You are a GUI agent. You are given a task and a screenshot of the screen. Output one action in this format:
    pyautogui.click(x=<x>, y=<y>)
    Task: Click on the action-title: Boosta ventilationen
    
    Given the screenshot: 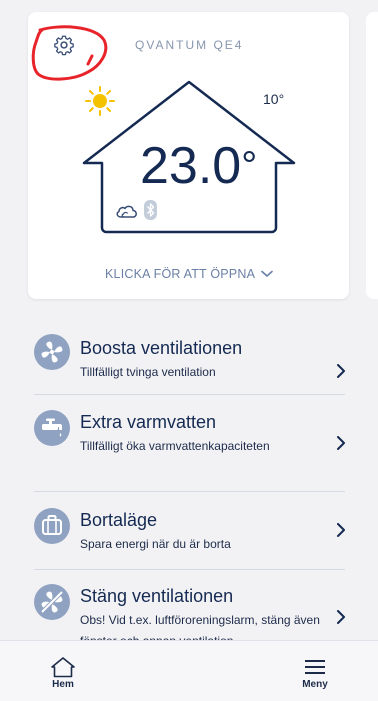 What is the action you would take?
    pyautogui.click(x=161, y=348)
    